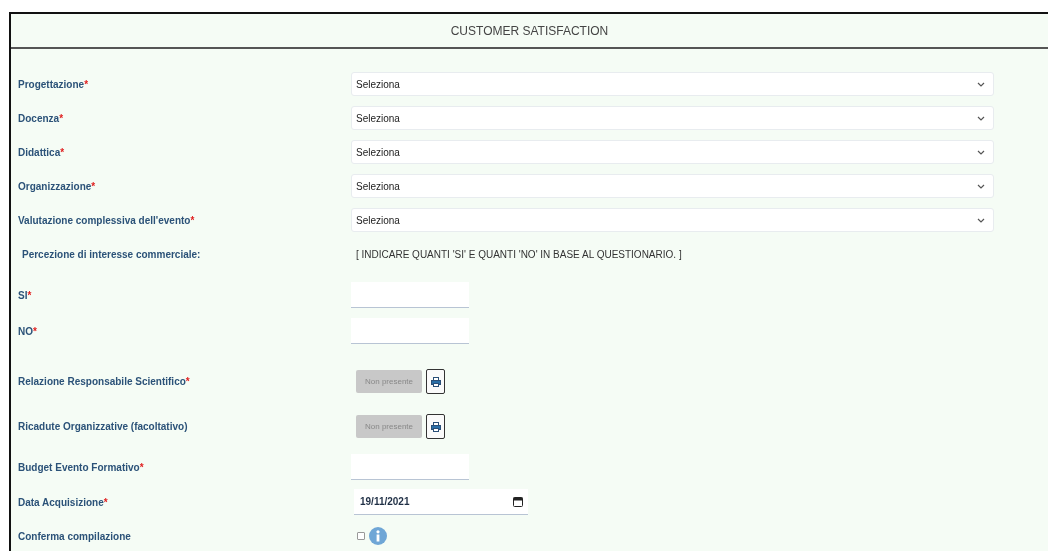  I want to click on field-label: Didattica*, so click(41, 152).